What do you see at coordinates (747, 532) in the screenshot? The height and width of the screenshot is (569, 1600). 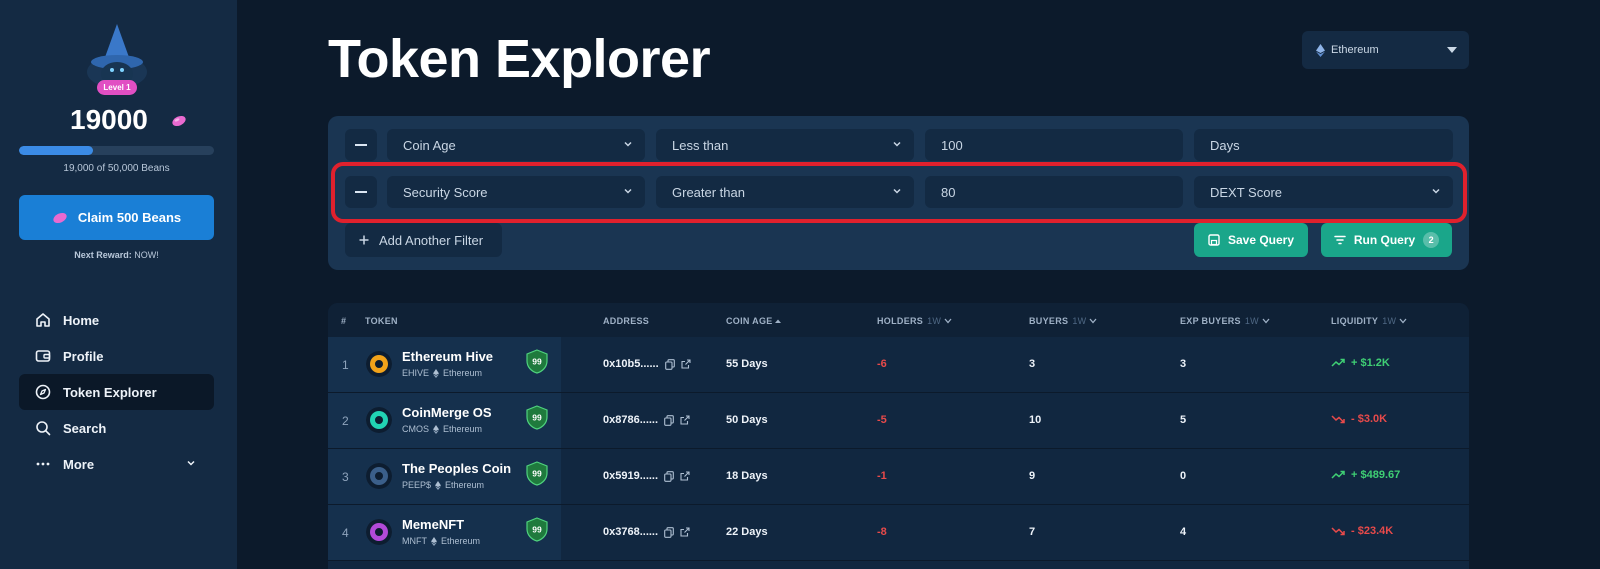 I see `coin-age: 22 Days` at bounding box center [747, 532].